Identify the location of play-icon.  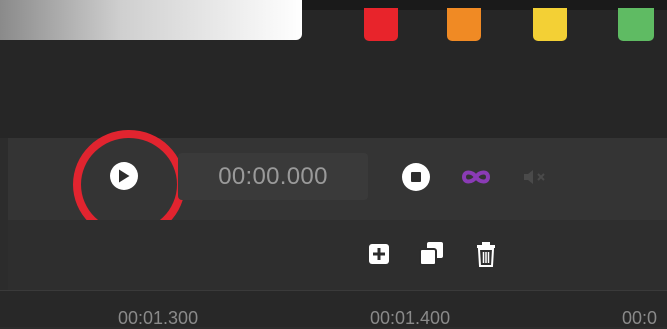
(124, 176).